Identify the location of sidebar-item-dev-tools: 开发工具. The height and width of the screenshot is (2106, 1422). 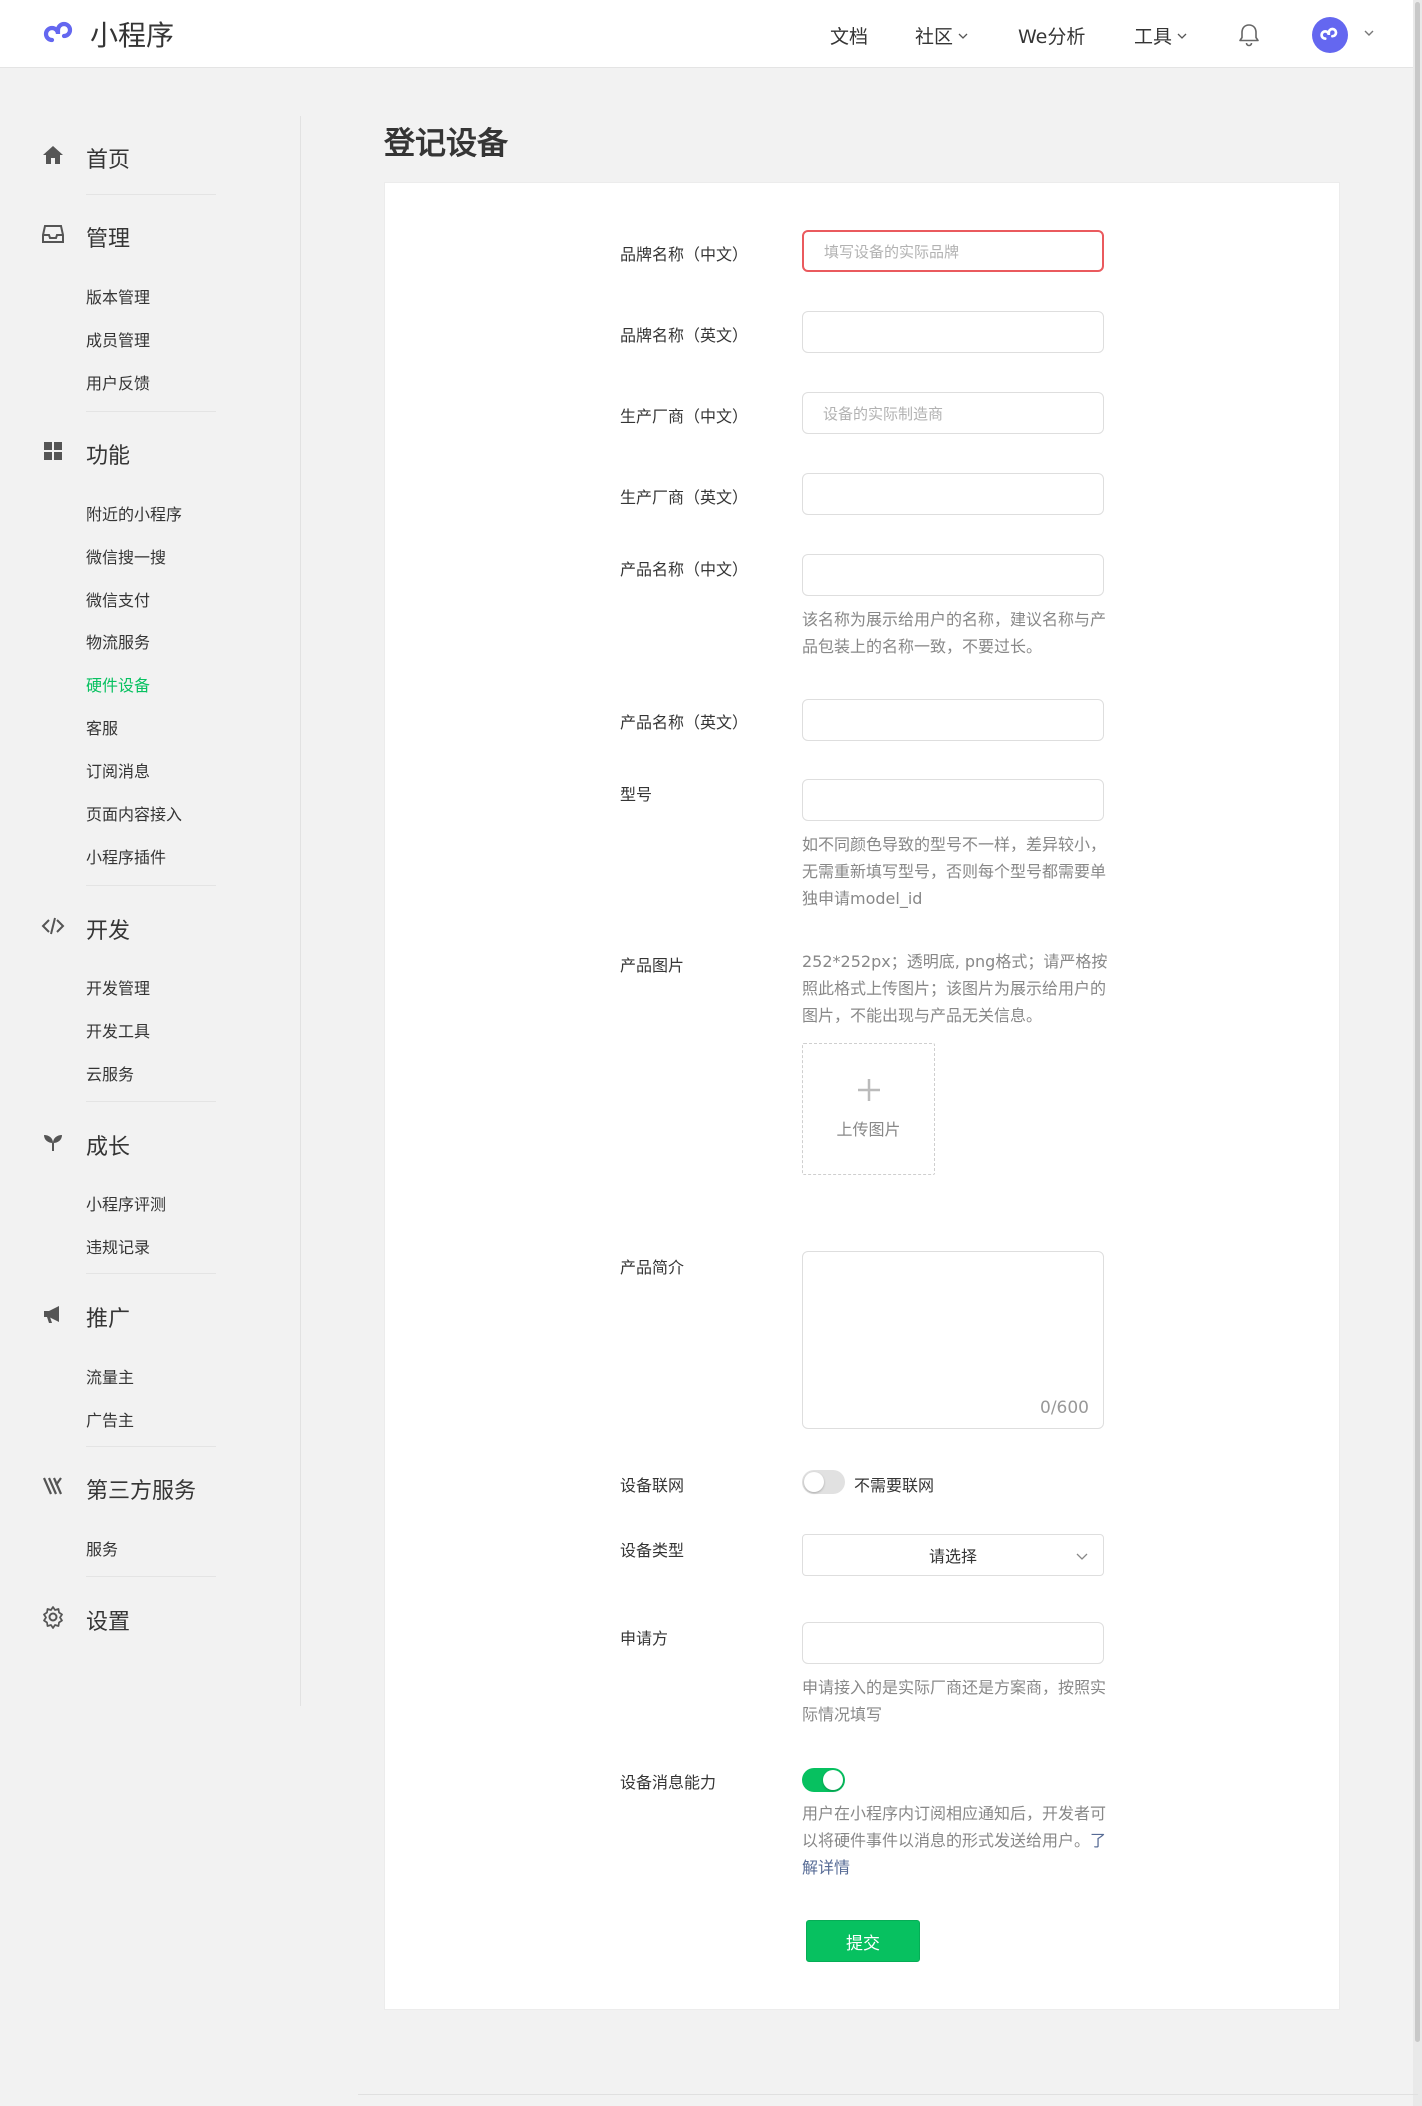
(118, 1030).